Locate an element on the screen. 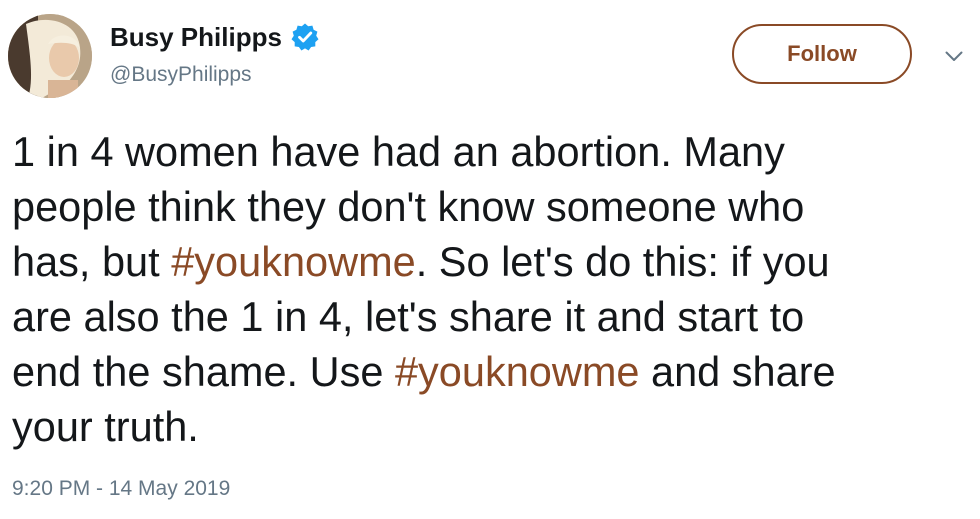  verified-badge-icon is located at coordinates (305, 37).